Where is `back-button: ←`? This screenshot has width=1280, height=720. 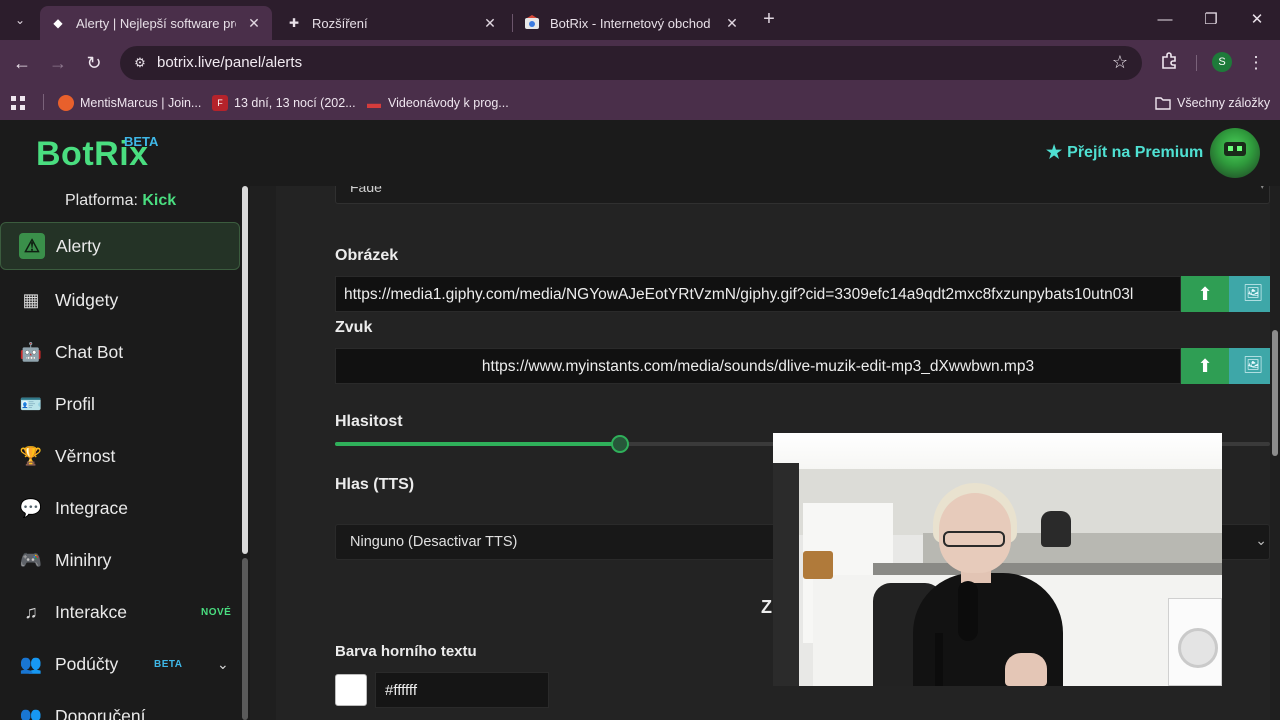
back-button: ← is located at coordinates (22, 63).